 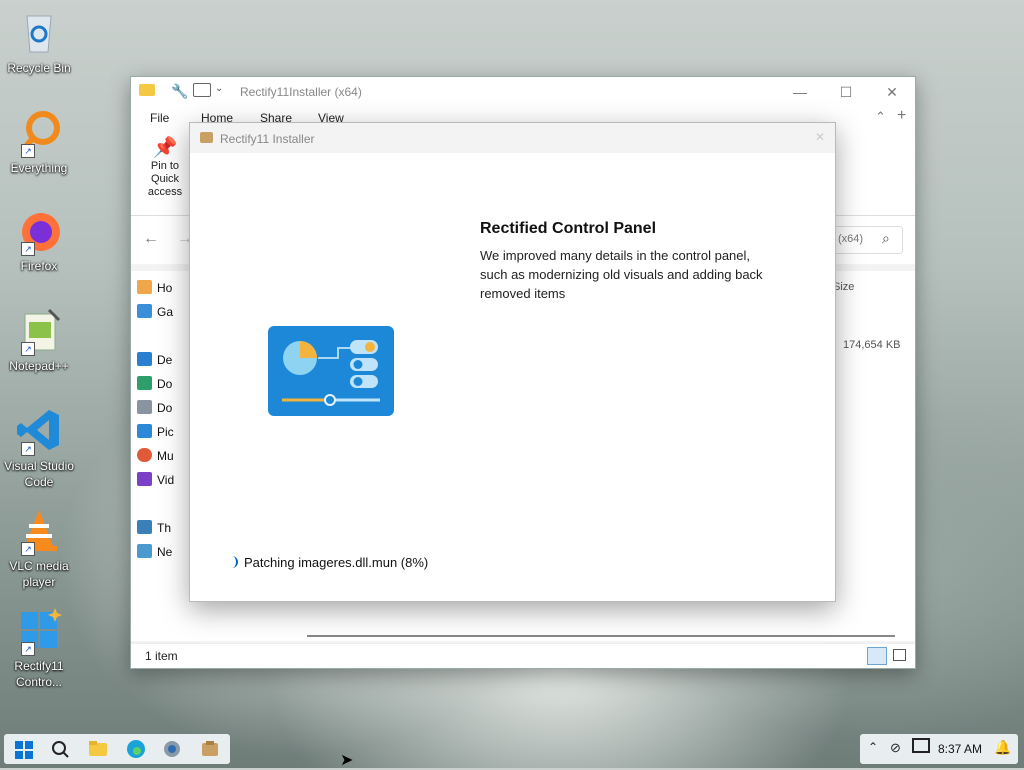 What do you see at coordinates (512, 748) in the screenshot?
I see `taskbar: ➤ ⌃ ⊘ 8:37 AM 🔔` at bounding box center [512, 748].